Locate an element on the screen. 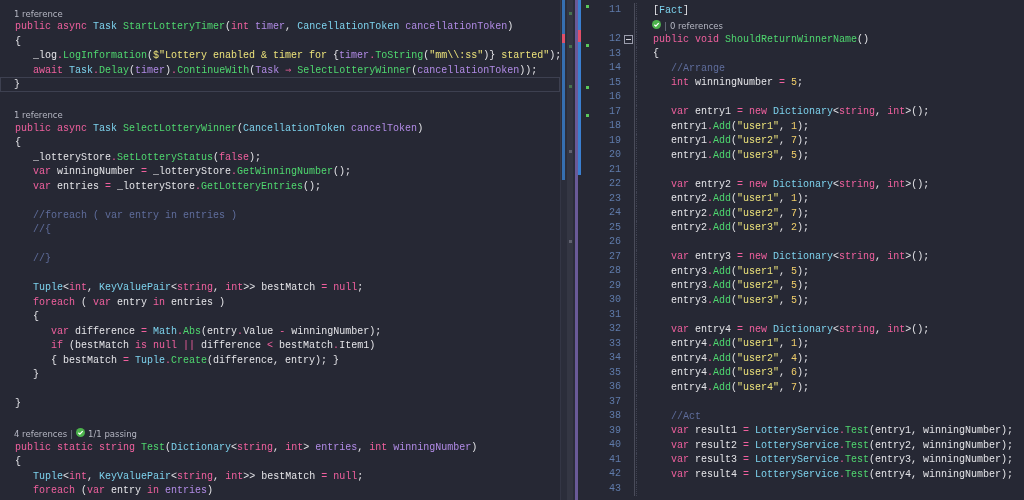  line-number: 26 is located at coordinates (615, 242).